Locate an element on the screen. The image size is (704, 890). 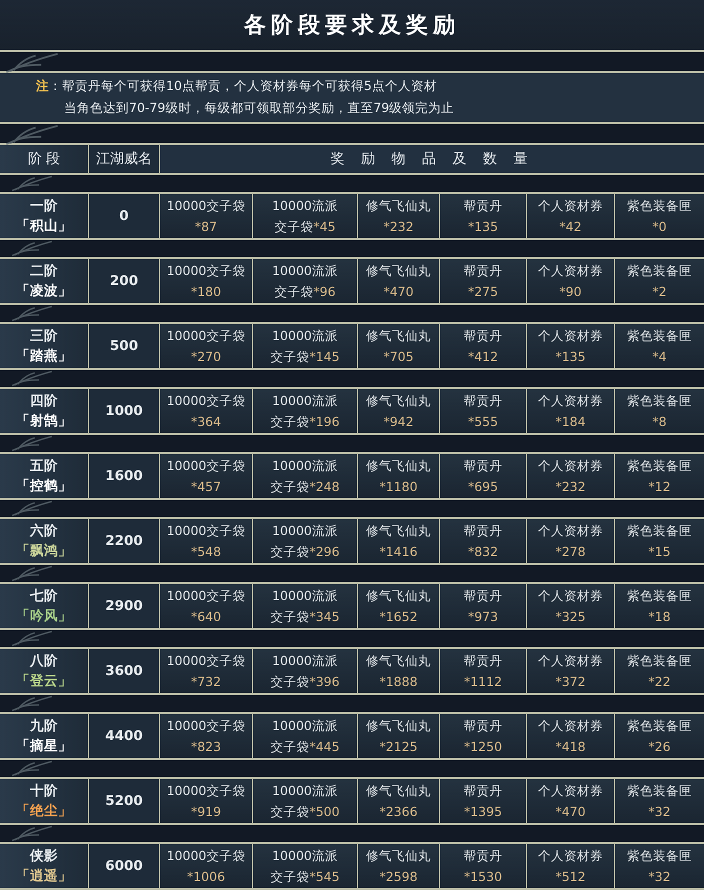
reward-cell: 帮贡丹 *973 is located at coordinates (483, 606).